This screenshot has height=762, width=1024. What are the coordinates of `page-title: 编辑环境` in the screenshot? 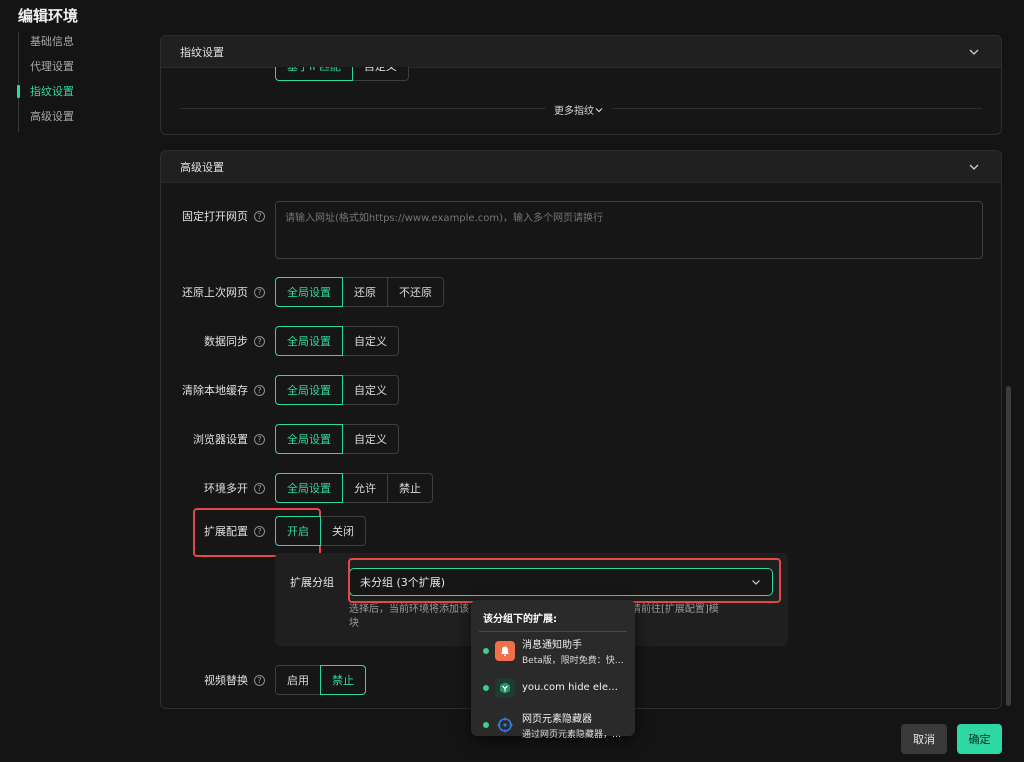 It's located at (48, 16).